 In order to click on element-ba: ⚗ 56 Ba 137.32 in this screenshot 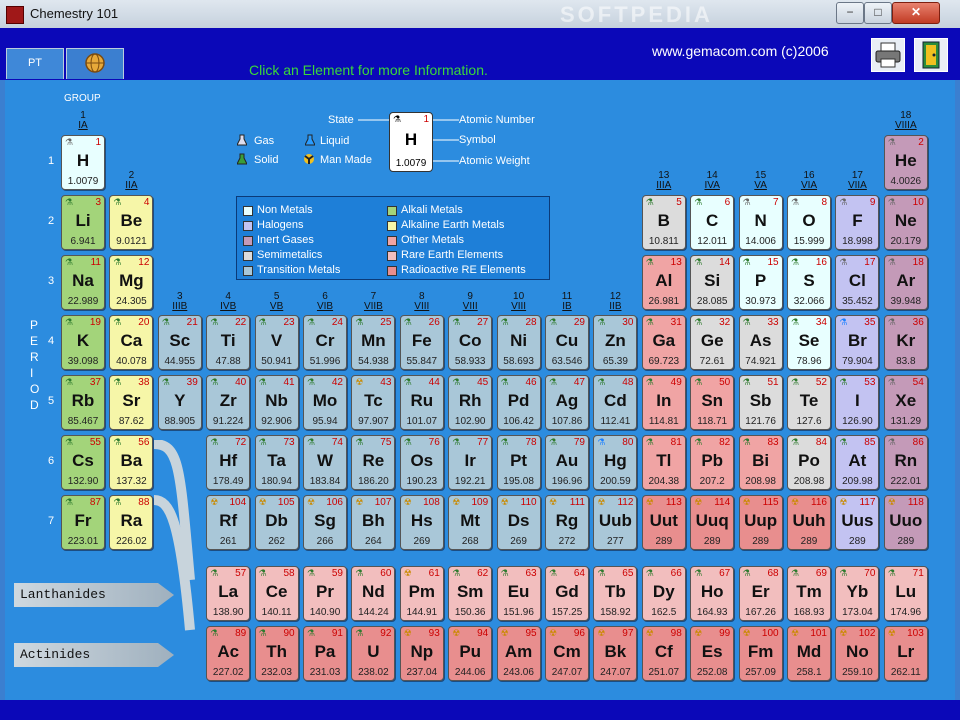, I will do `click(131, 462)`.